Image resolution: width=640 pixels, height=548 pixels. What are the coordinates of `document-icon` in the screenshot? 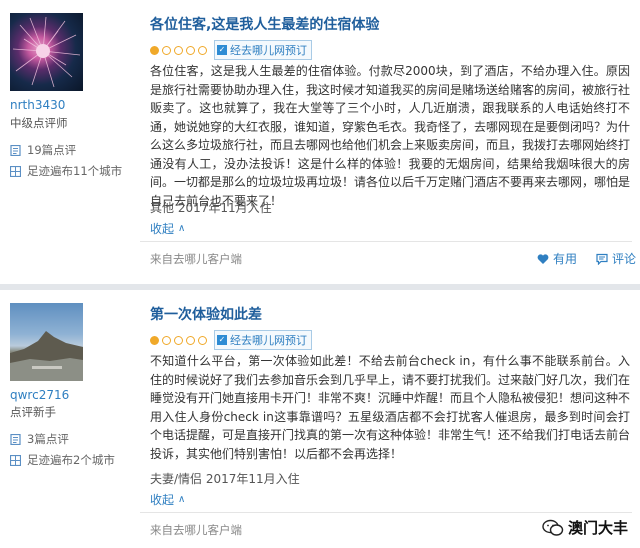 It's located at (15, 439).